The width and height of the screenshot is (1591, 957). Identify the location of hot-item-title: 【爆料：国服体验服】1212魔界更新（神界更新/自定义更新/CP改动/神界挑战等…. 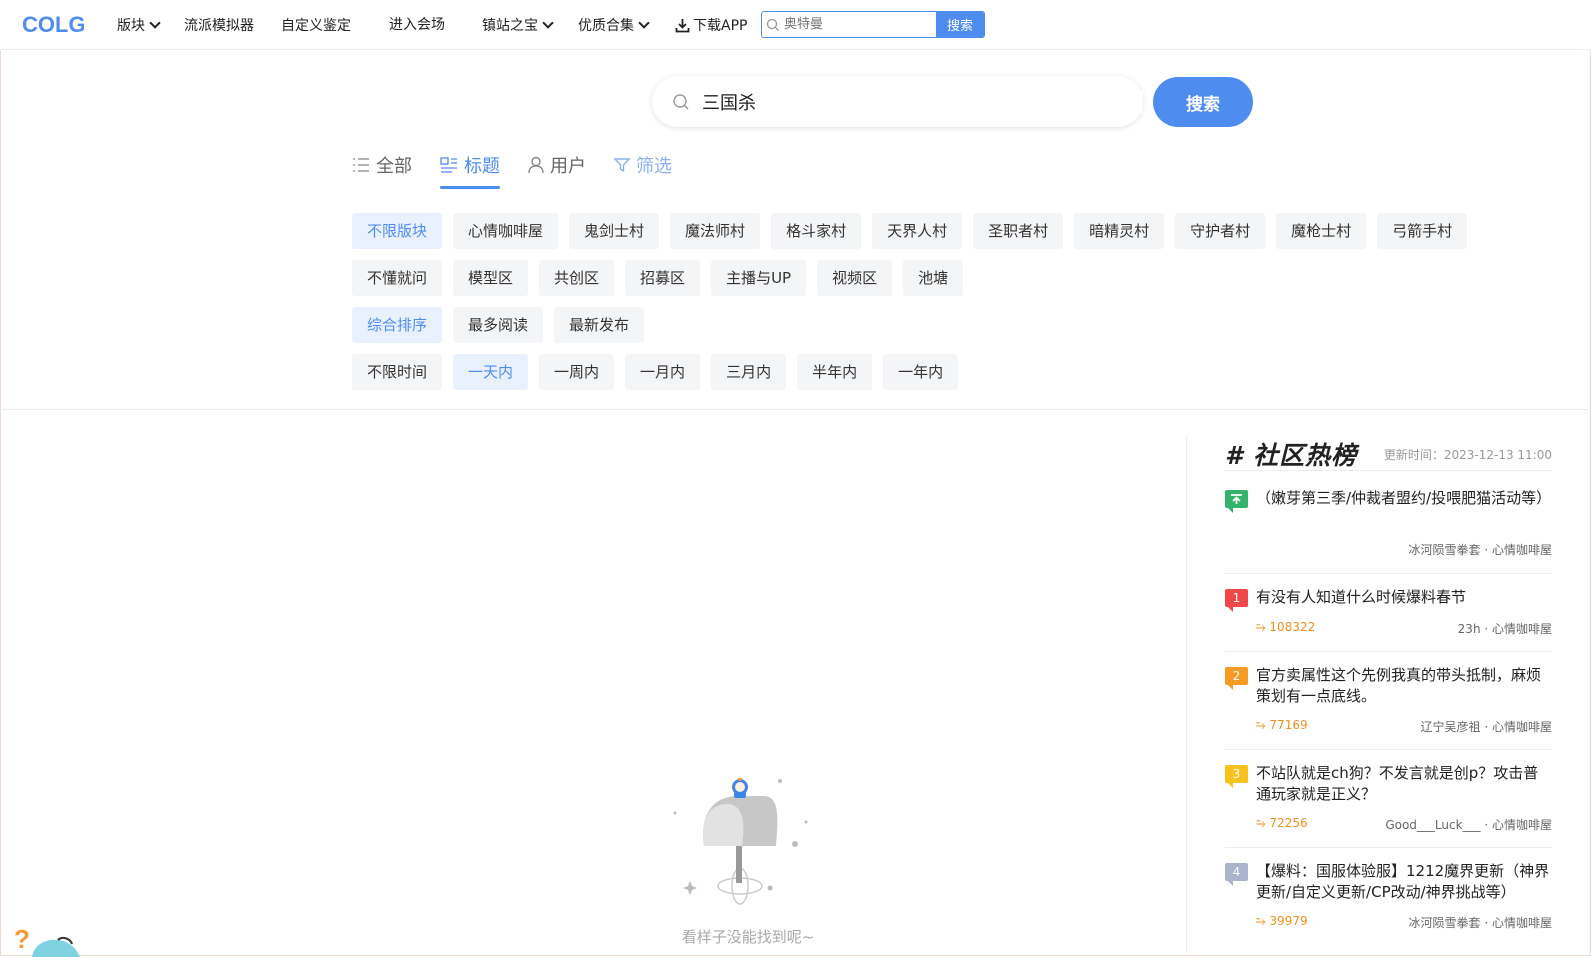
(1404, 882).